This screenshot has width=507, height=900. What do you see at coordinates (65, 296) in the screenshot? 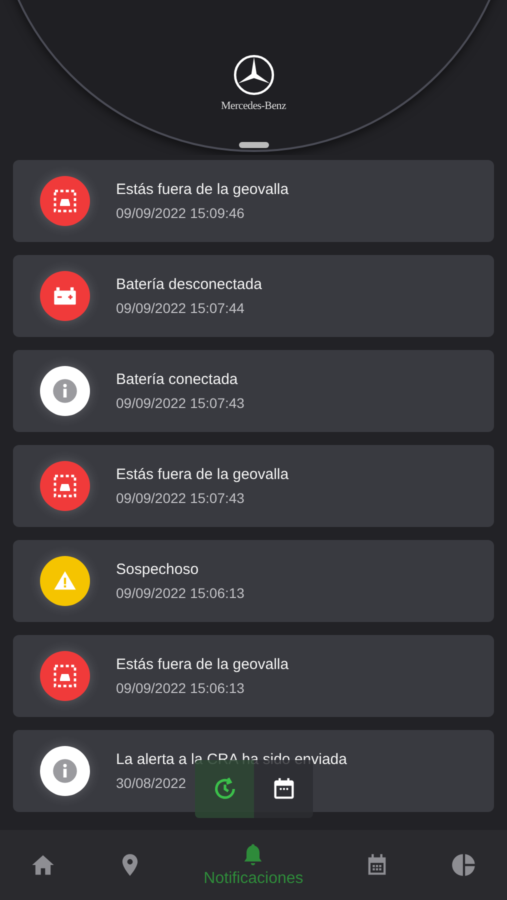
I see `battery-icon` at bounding box center [65, 296].